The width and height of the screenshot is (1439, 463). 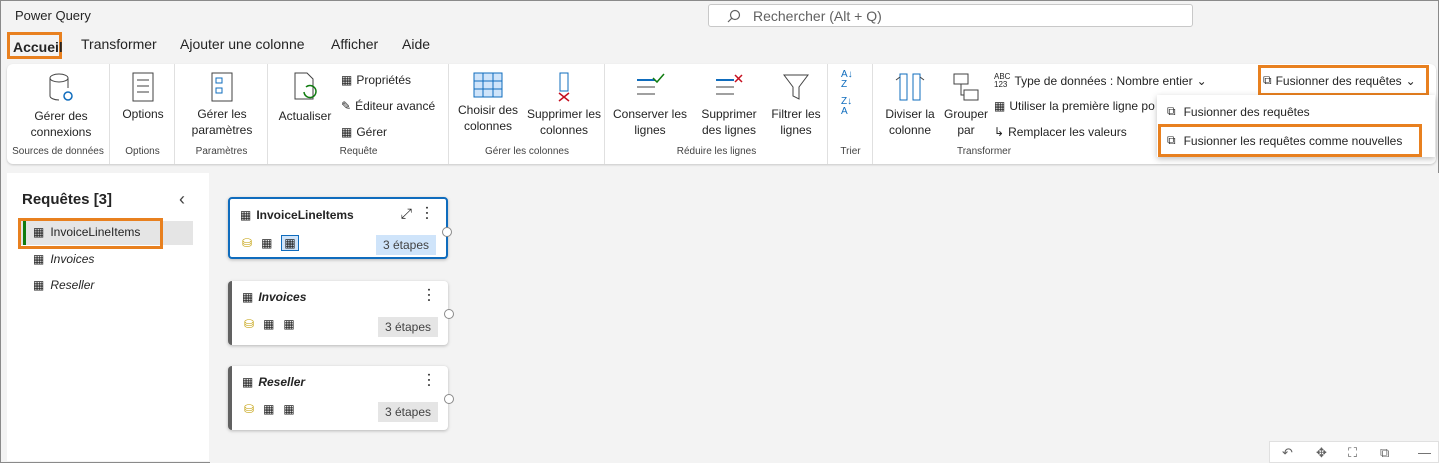 What do you see at coordinates (729, 122) in the screenshot?
I see `remove-rows-label: Supprimer des lignes` at bounding box center [729, 122].